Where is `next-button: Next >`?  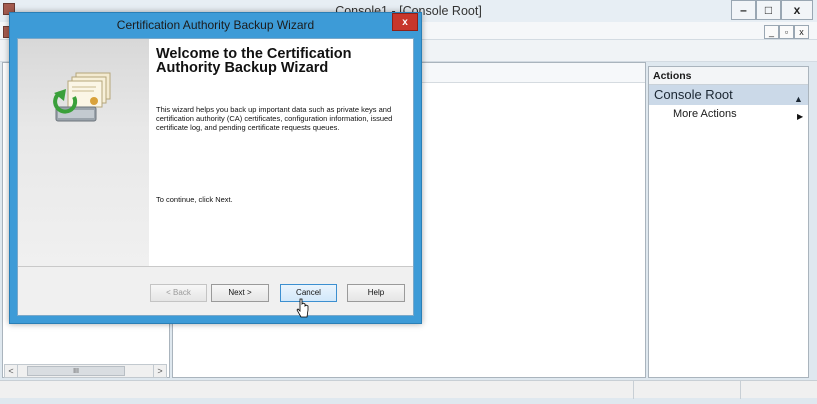
next-button: Next > is located at coordinates (240, 293).